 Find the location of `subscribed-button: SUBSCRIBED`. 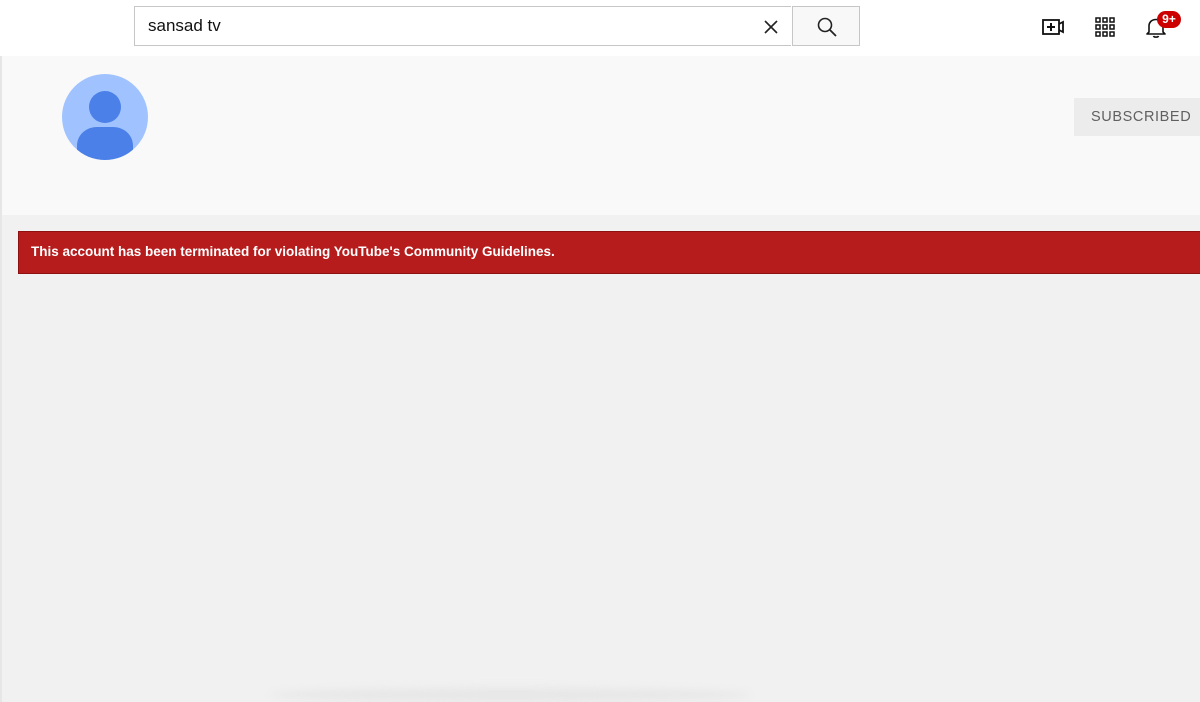

subscribed-button: SUBSCRIBED is located at coordinates (1137, 117).